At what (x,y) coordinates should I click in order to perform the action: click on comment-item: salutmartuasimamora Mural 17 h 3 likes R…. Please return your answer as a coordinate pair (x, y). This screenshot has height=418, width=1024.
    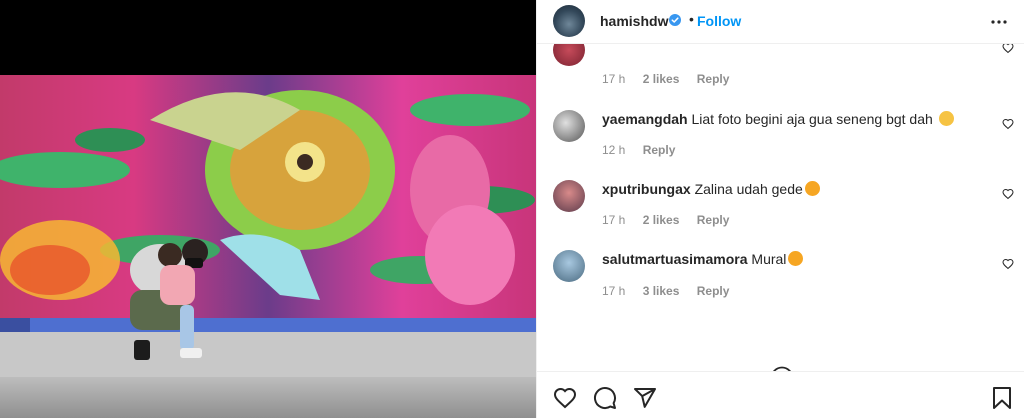
    Looking at the image, I should click on (780, 279).